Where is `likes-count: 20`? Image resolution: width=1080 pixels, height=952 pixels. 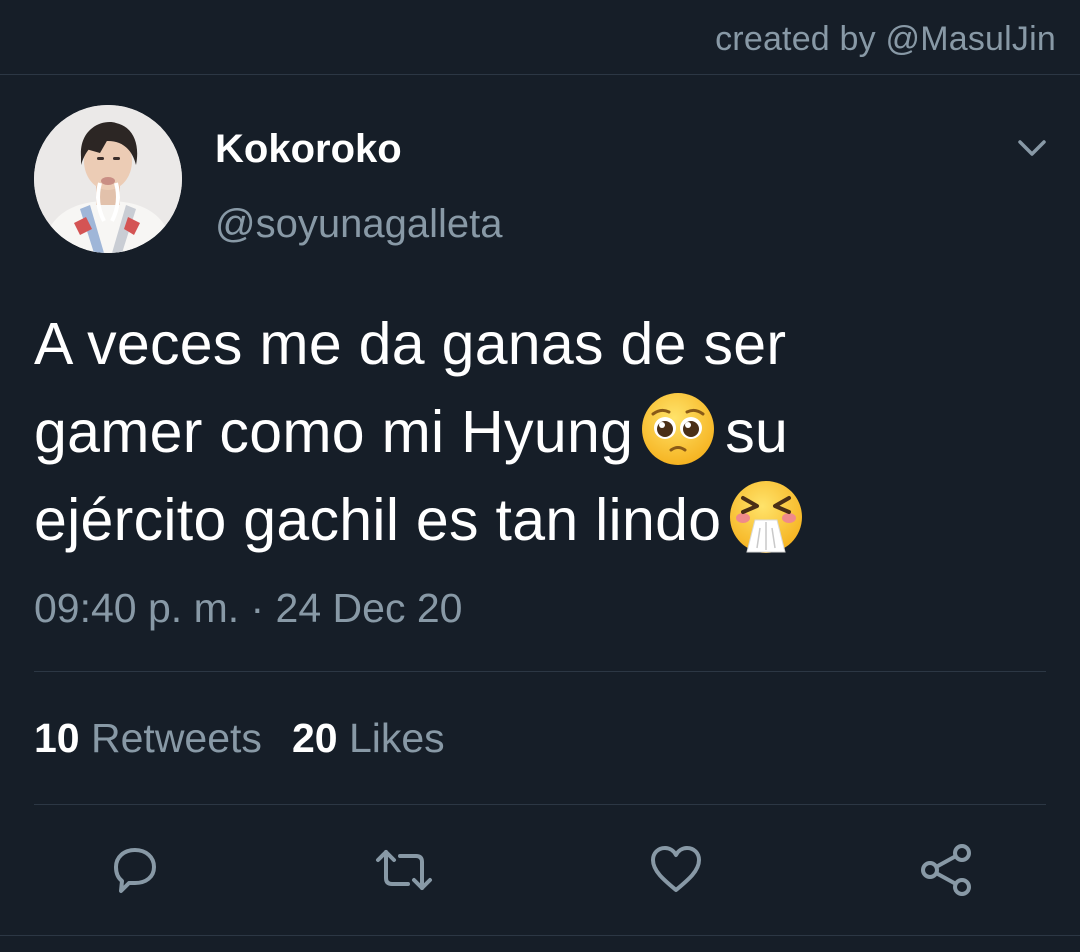
likes-count: 20 is located at coordinates (314, 738).